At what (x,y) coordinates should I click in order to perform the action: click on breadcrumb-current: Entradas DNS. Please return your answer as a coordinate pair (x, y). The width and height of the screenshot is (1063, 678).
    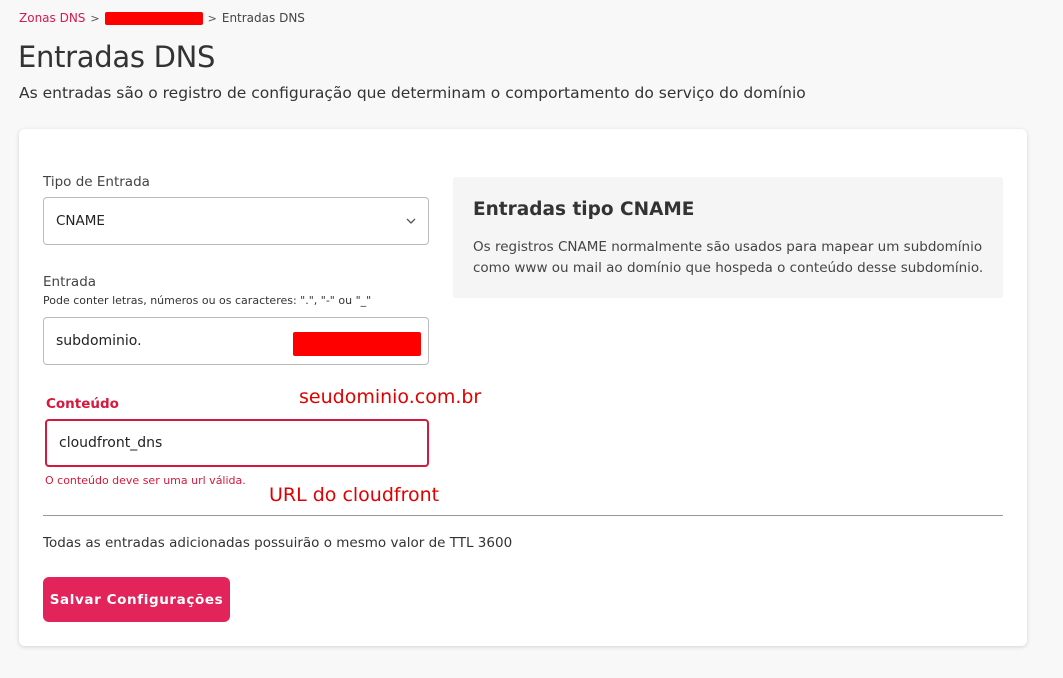
    Looking at the image, I should click on (263, 18).